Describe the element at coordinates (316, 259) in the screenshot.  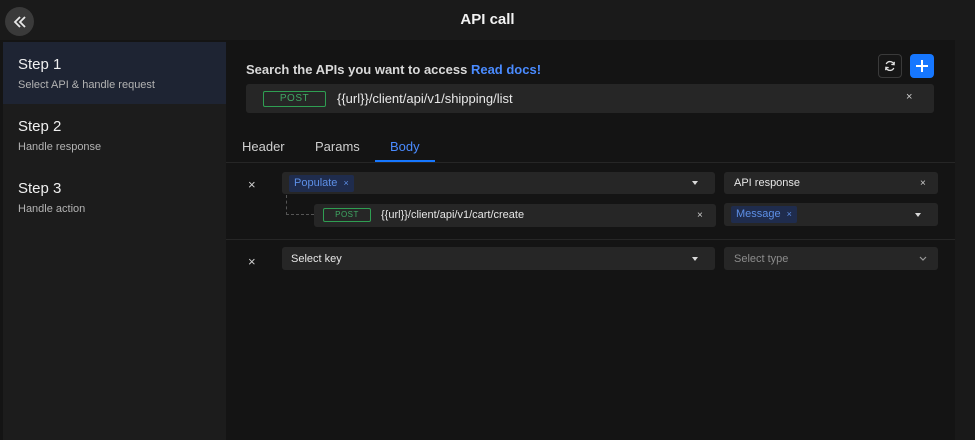
I see `key-select-value: Select key` at that location.